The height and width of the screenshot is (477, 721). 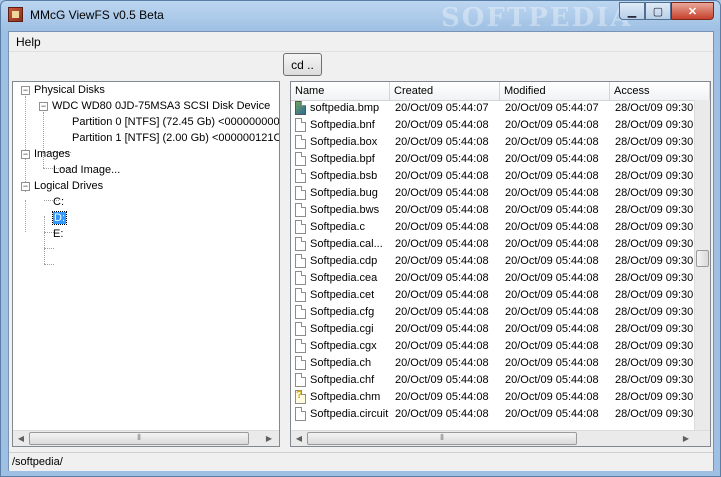 I want to click on tree-partition-0: Partition 0 [NTFS] (72.45 Gb) <000000000, so click(x=175, y=122).